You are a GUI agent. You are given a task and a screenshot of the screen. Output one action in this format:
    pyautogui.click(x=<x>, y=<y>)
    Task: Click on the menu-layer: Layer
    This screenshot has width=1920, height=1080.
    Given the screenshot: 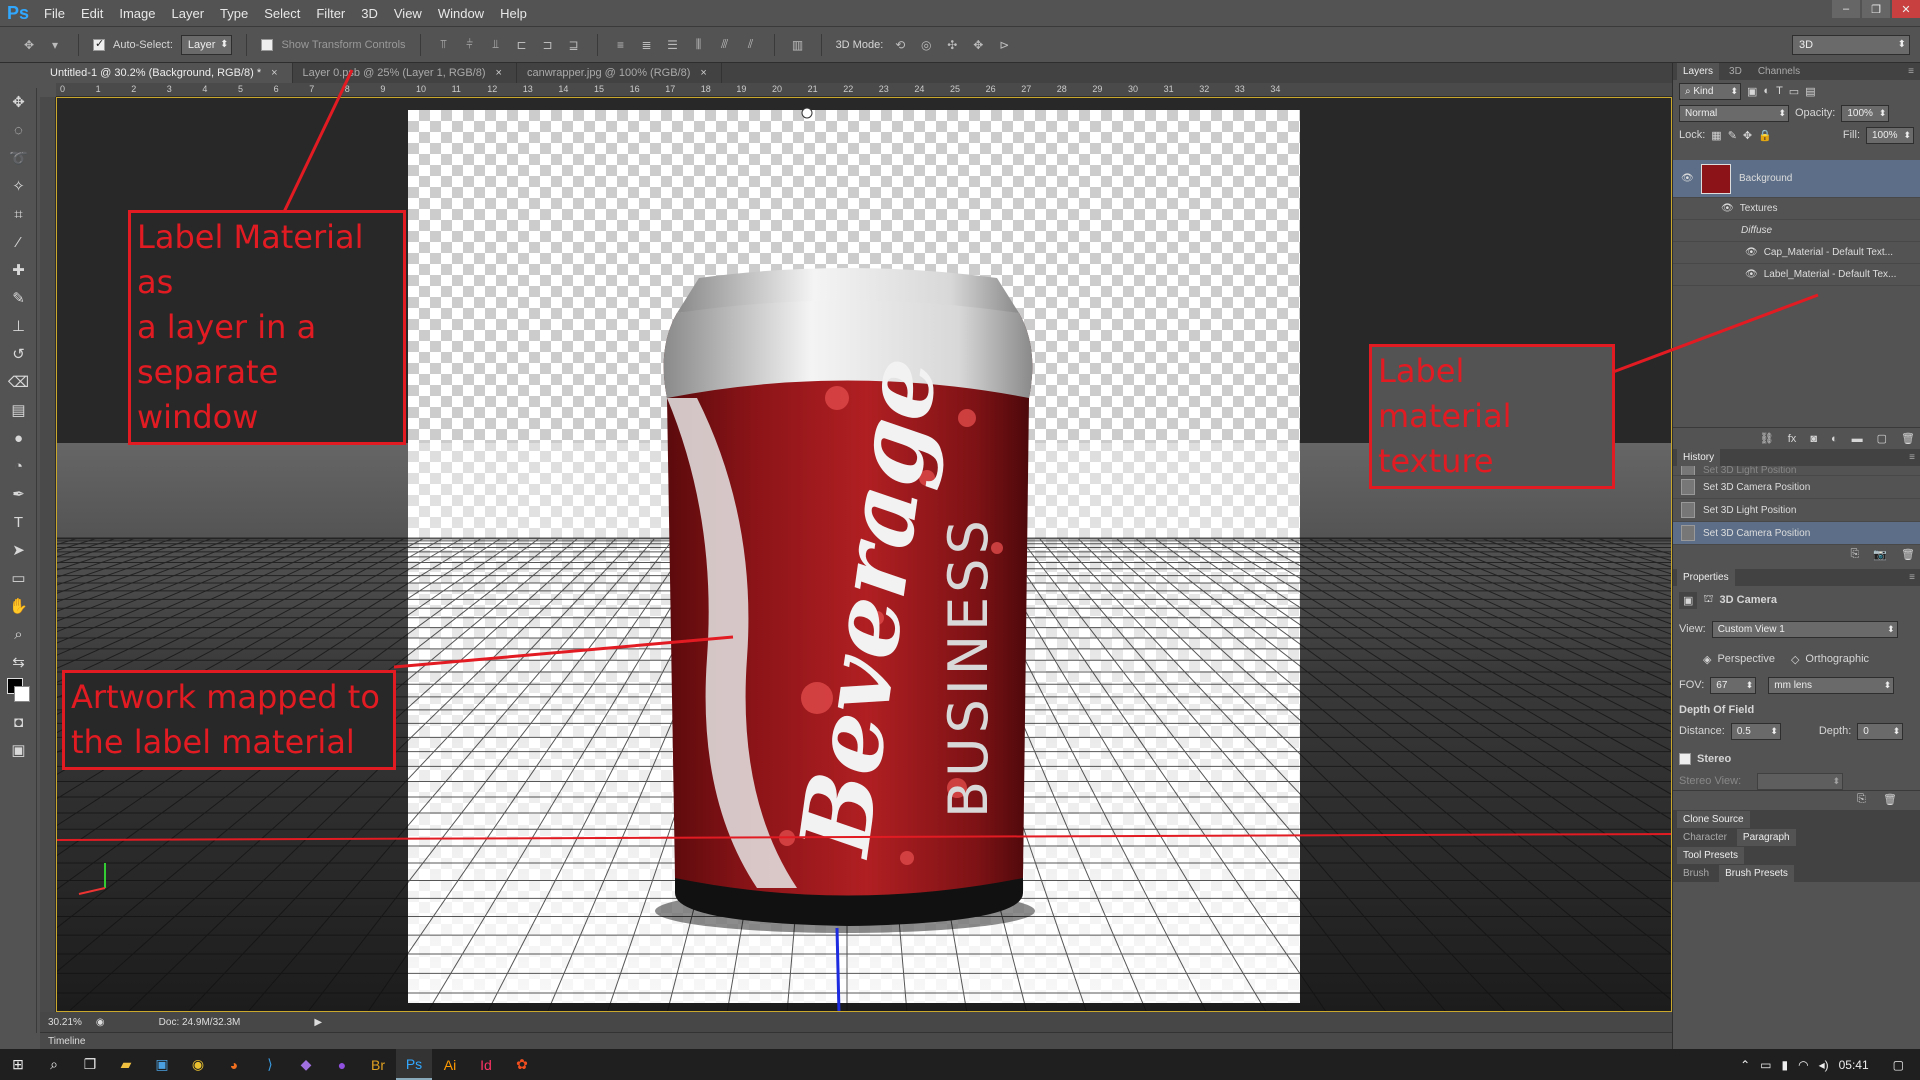 What is the action you would take?
    pyautogui.click(x=188, y=13)
    